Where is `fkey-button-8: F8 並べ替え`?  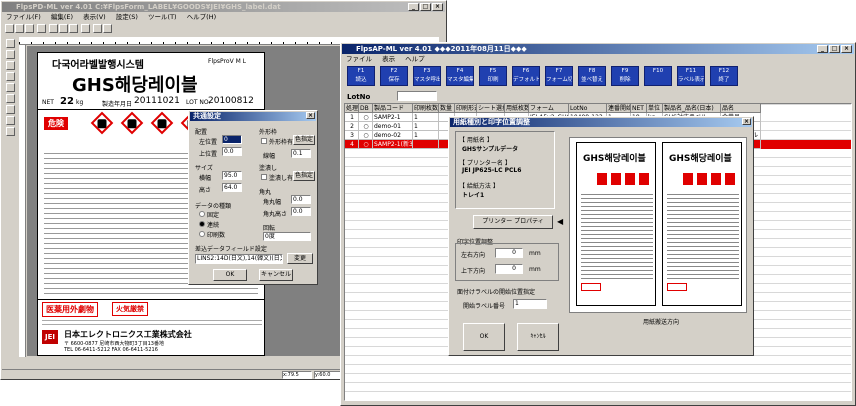
fkey-button-8: F8 並べ替え is located at coordinates (592, 76).